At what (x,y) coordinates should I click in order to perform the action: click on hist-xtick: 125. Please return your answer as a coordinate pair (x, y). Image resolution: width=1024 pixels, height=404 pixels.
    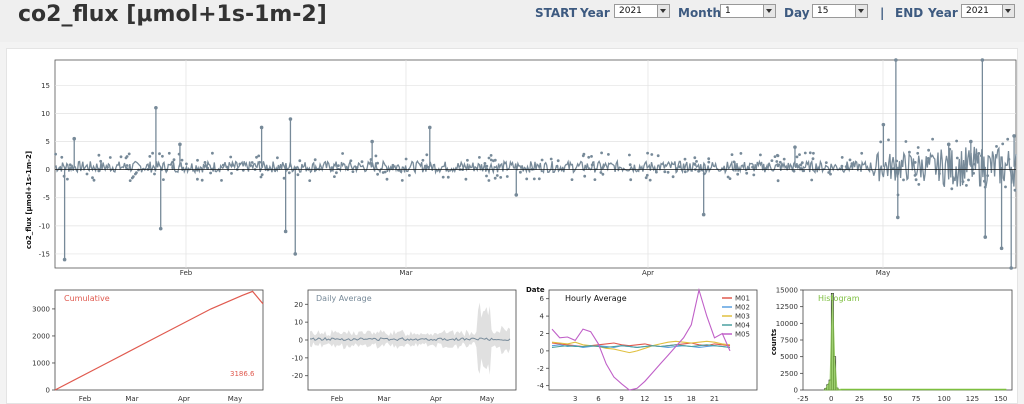
    Looking at the image, I should click on (972, 399).